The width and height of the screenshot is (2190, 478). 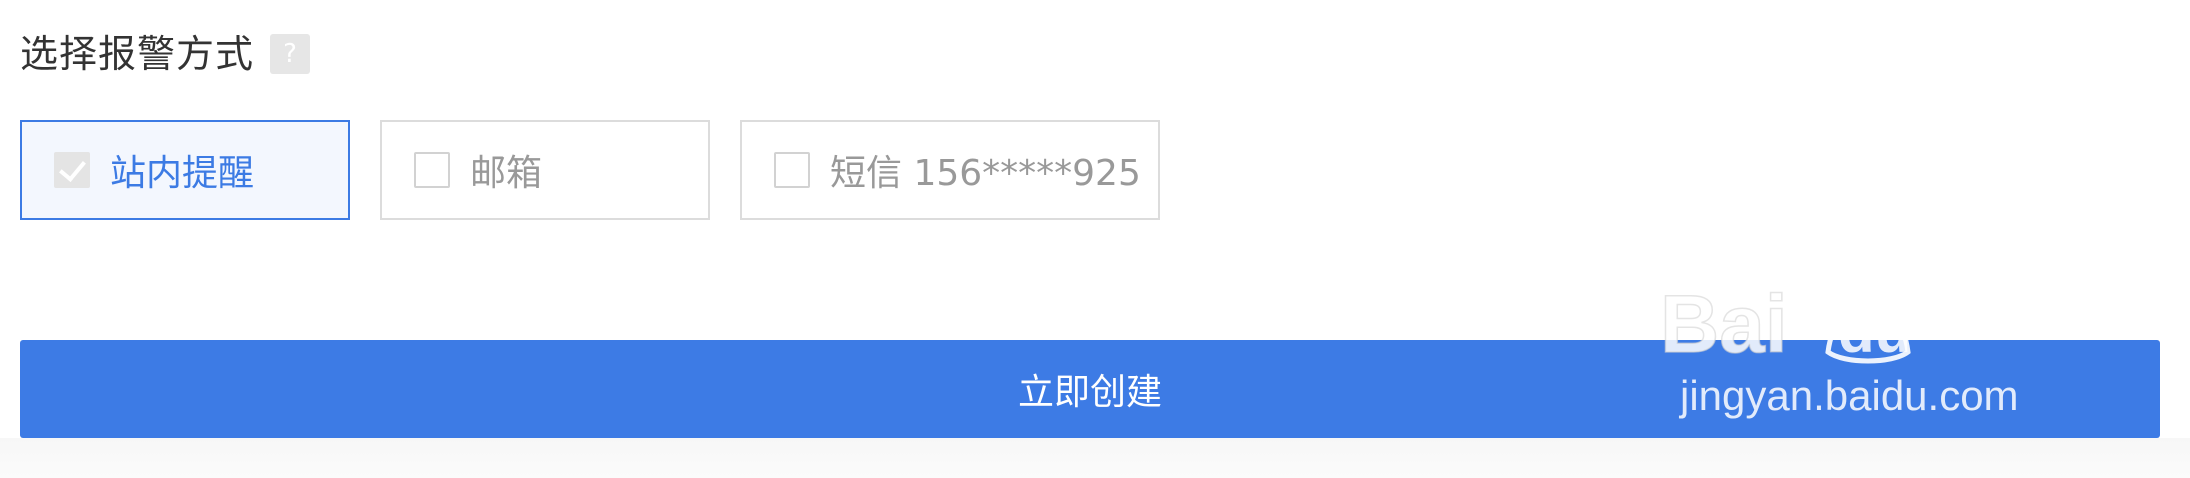 What do you see at coordinates (545, 170) in the screenshot?
I see `option-email: 邮箱` at bounding box center [545, 170].